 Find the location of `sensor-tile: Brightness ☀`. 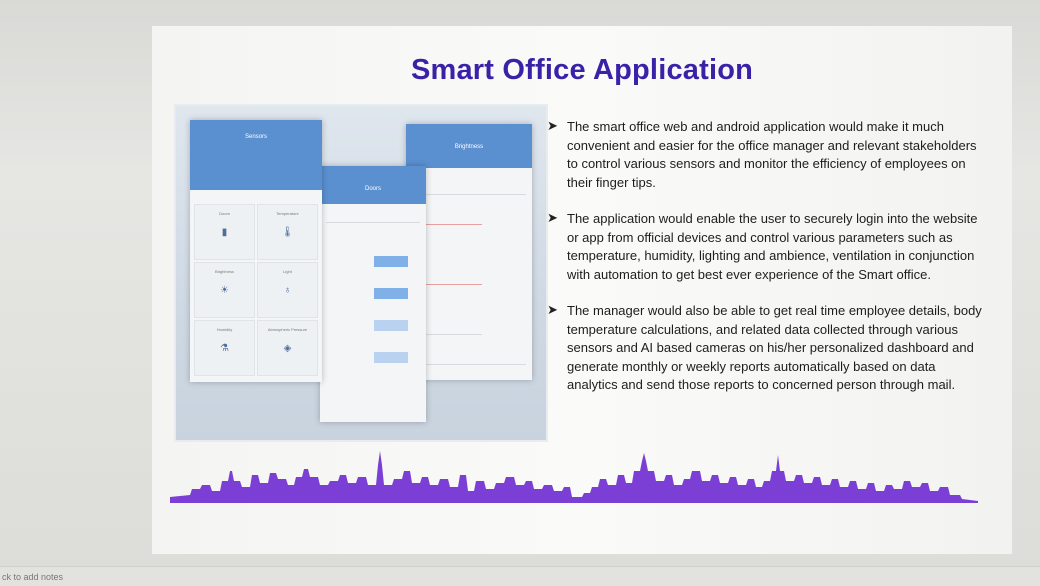

sensor-tile: Brightness ☀ is located at coordinates (224, 290).